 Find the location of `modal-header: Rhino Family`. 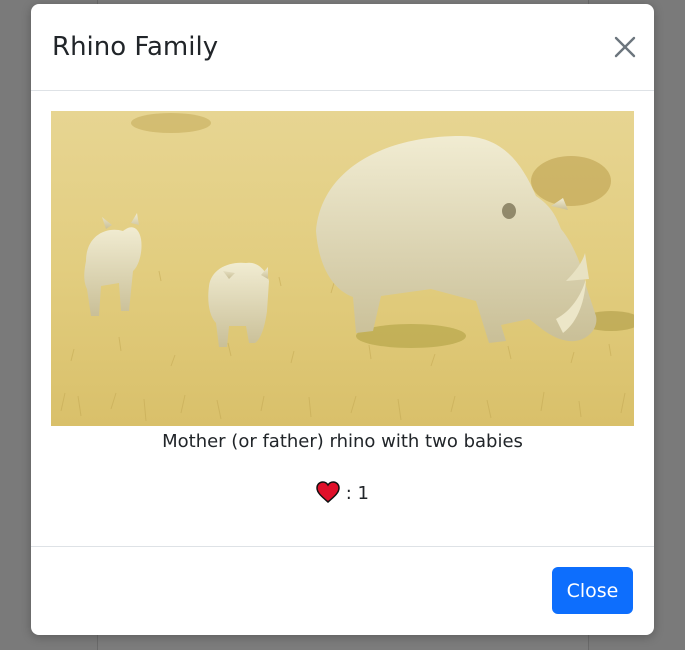

modal-header: Rhino Family is located at coordinates (342, 47).